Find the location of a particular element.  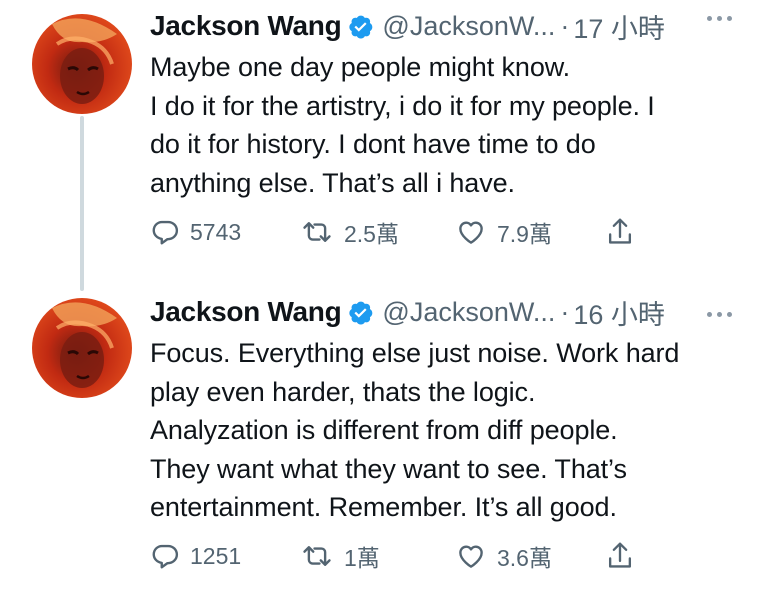

retweet-count: 1萬 is located at coordinates (362, 558).